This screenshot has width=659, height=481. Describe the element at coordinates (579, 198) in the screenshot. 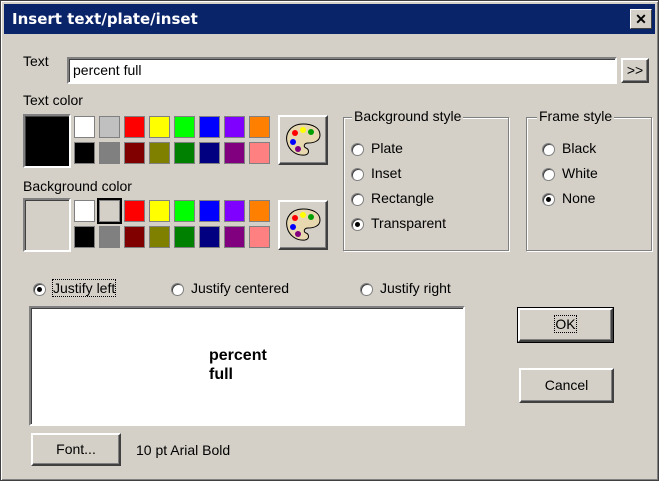

I see `radio-label: None` at that location.